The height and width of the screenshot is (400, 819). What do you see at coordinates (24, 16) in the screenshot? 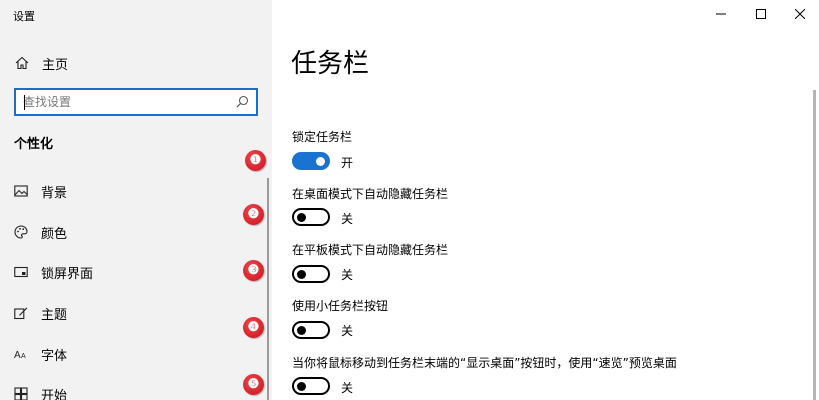
I see `app-title: 设置` at bounding box center [24, 16].